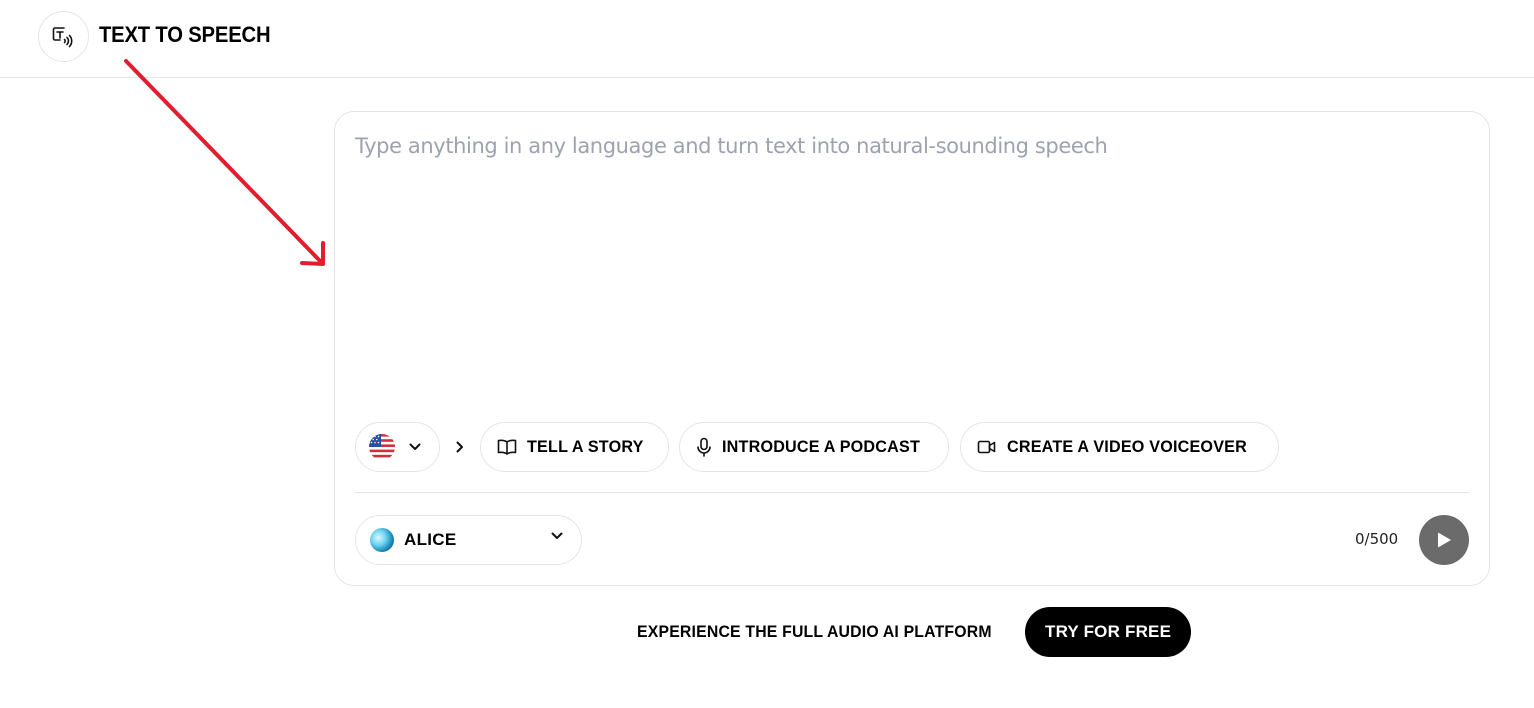  I want to click on prompt-label: INTRODUCE A PODCAST, so click(820, 446).